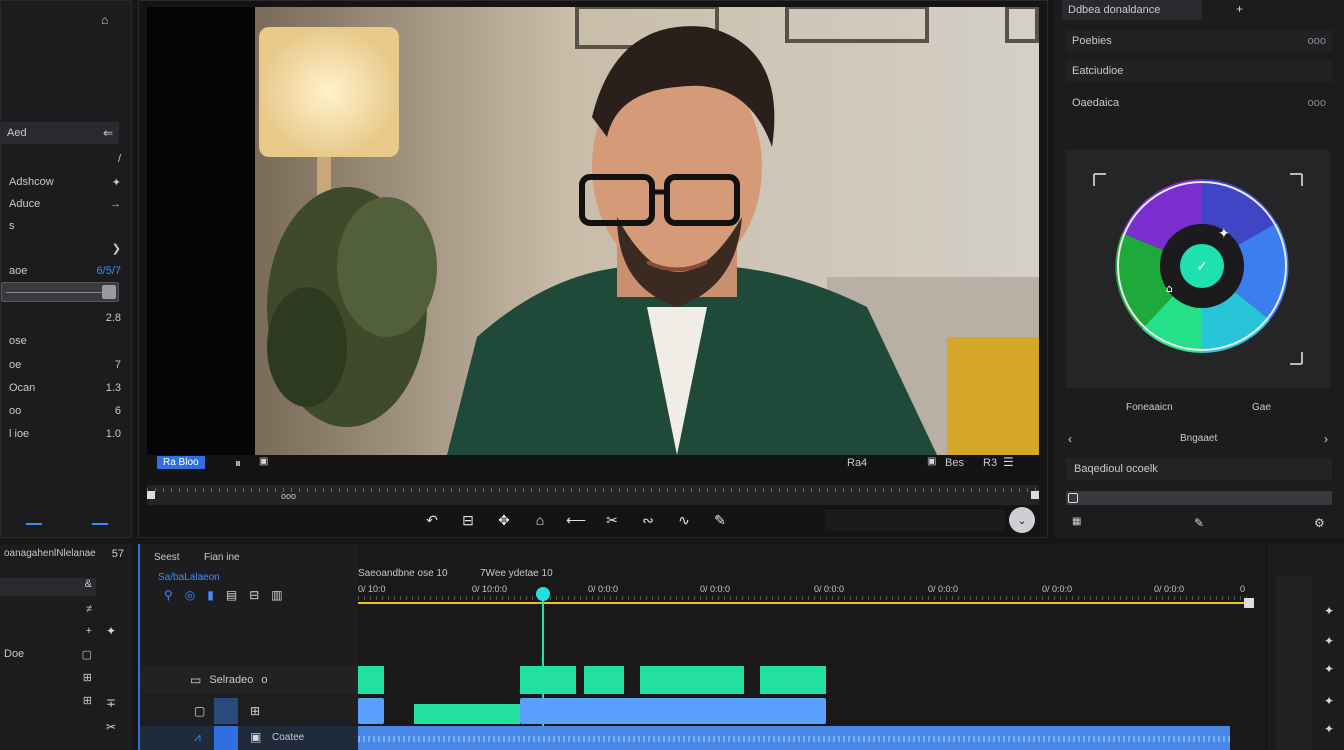  I want to click on cut-icon: ✂, so click(612, 520).